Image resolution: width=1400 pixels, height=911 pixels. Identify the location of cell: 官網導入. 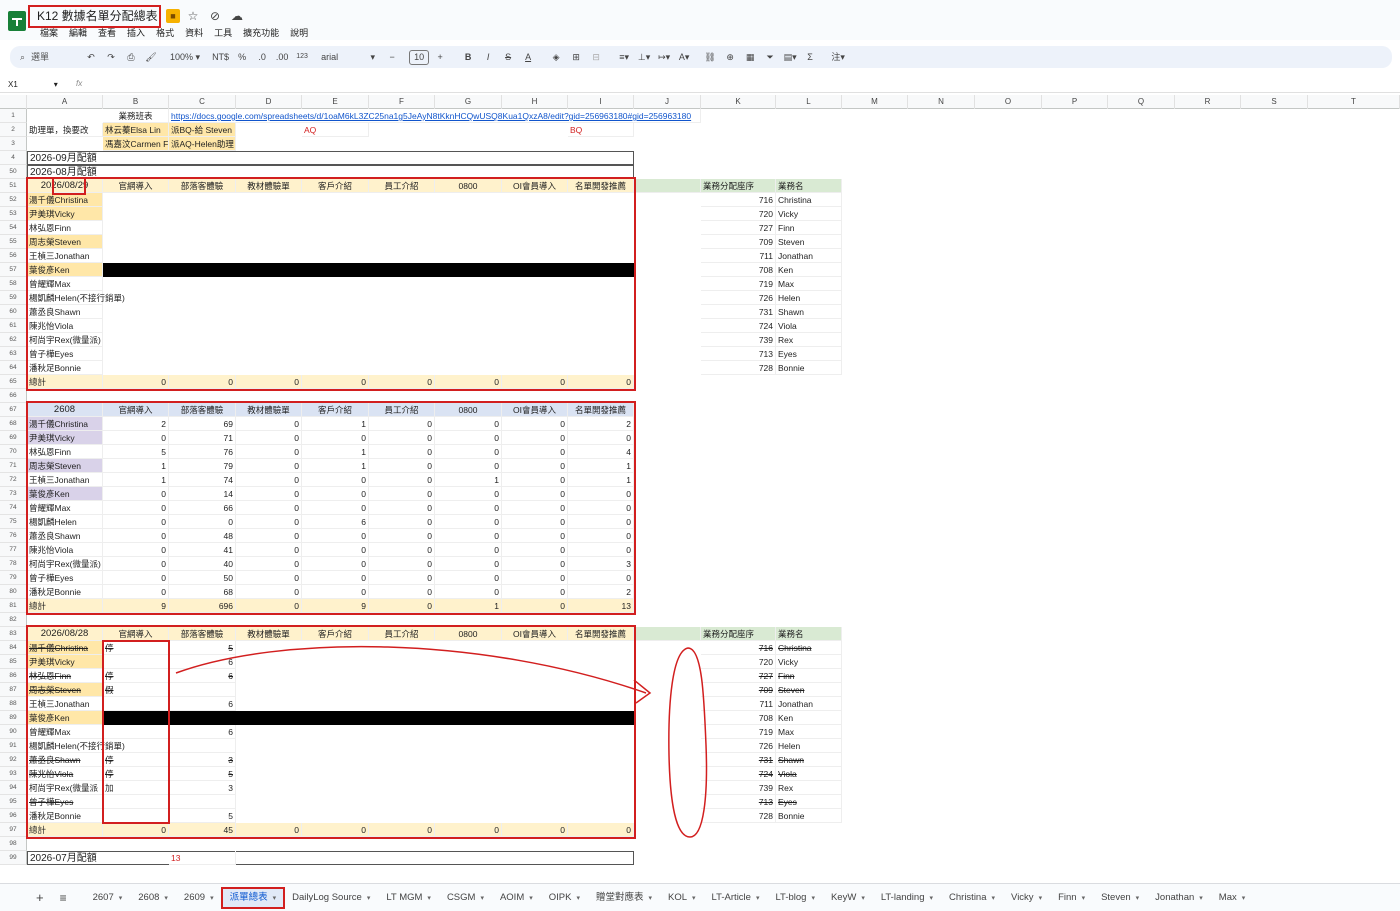
(136, 186).